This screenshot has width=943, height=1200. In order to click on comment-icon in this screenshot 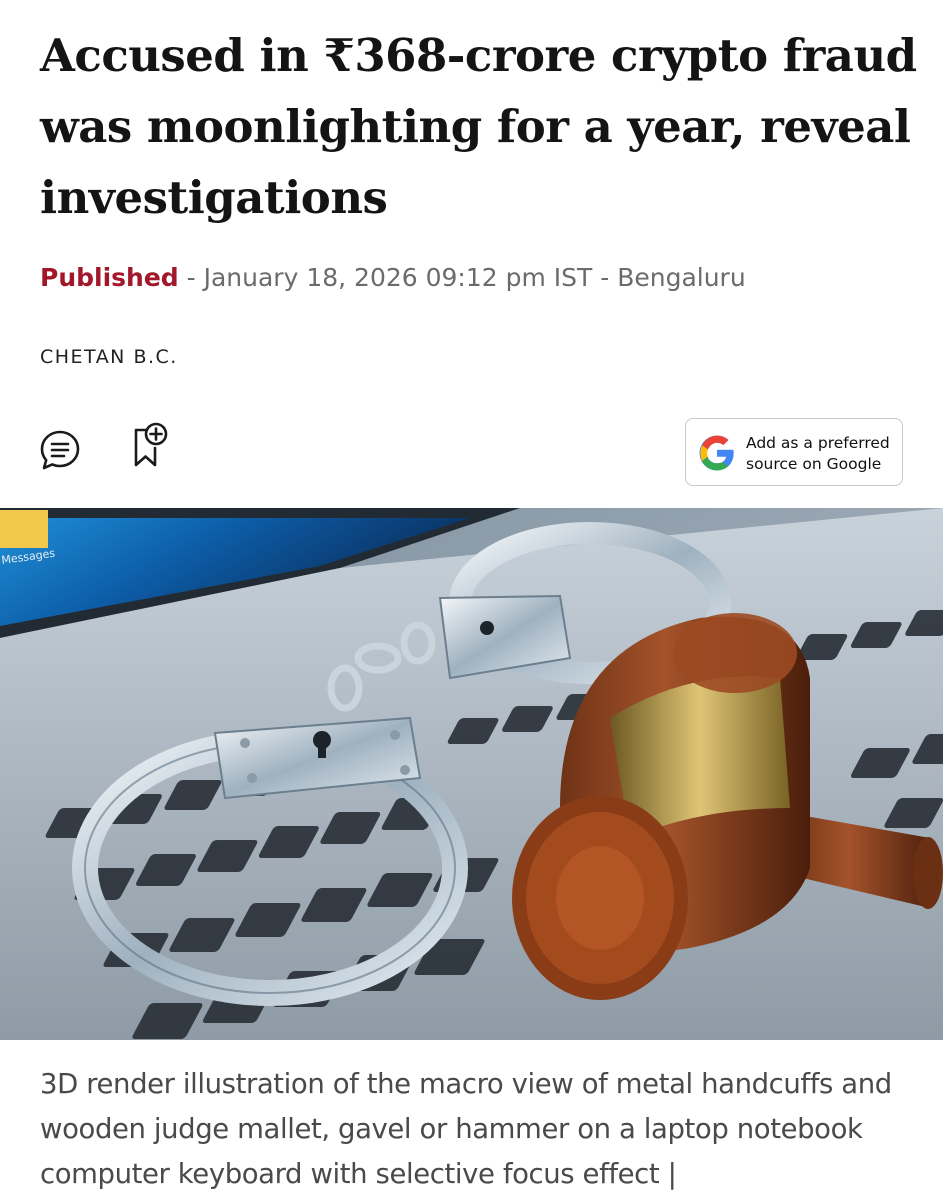, I will do `click(60, 450)`.